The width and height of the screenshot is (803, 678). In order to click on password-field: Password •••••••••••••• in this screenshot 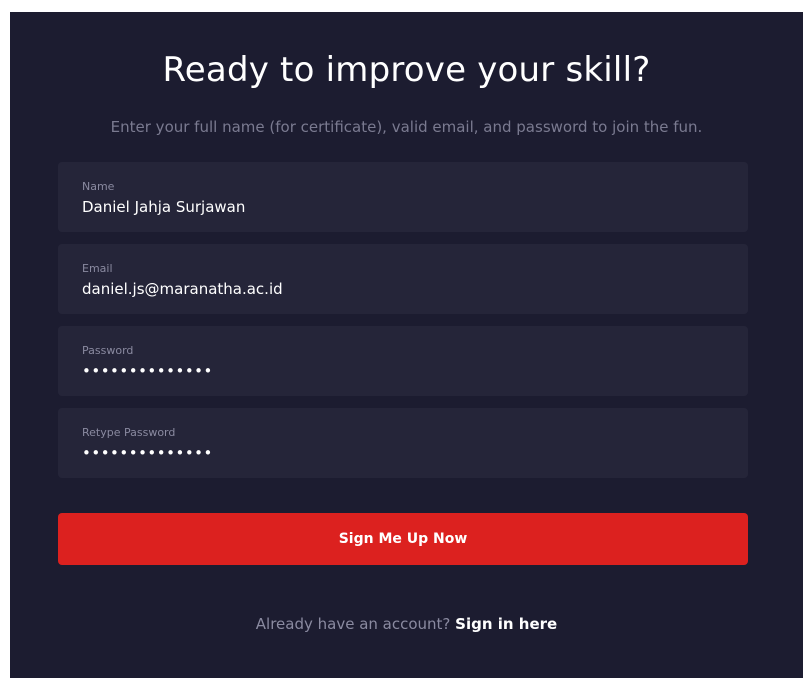, I will do `click(403, 361)`.